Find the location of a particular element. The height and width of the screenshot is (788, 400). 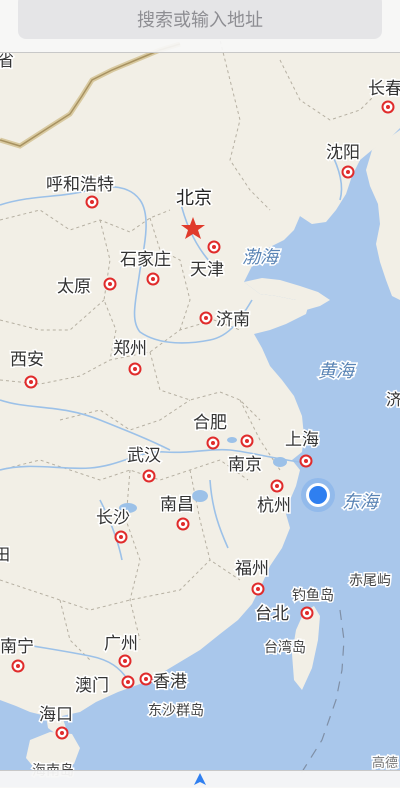

search-bar: 搜索或输入地址 is located at coordinates (200, 26).